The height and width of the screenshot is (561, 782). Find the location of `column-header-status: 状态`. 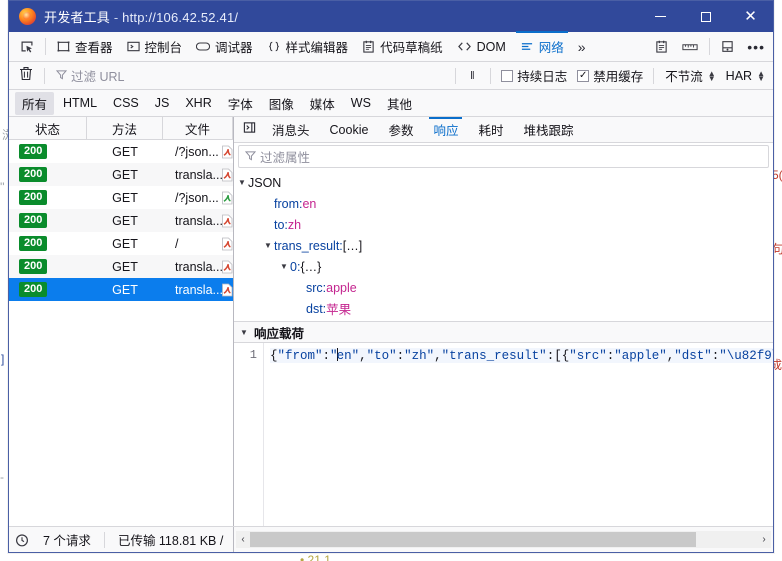

column-header-status: 状态 is located at coordinates (48, 128).